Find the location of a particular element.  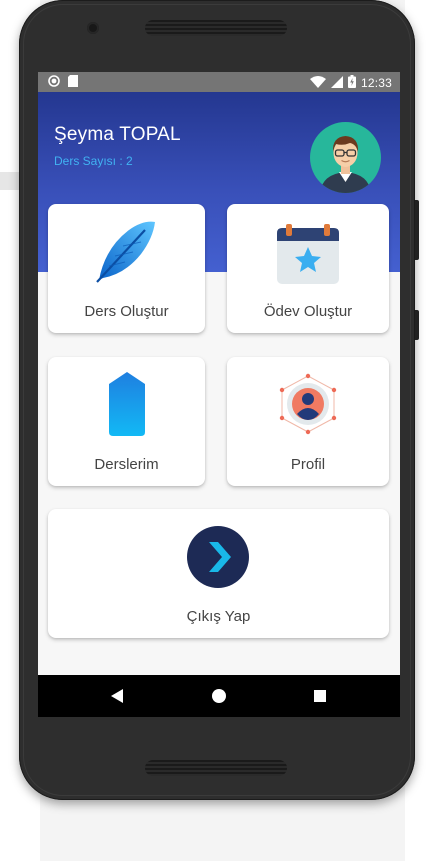

create-homework-card: Ödev Oluştur is located at coordinates (308, 268).